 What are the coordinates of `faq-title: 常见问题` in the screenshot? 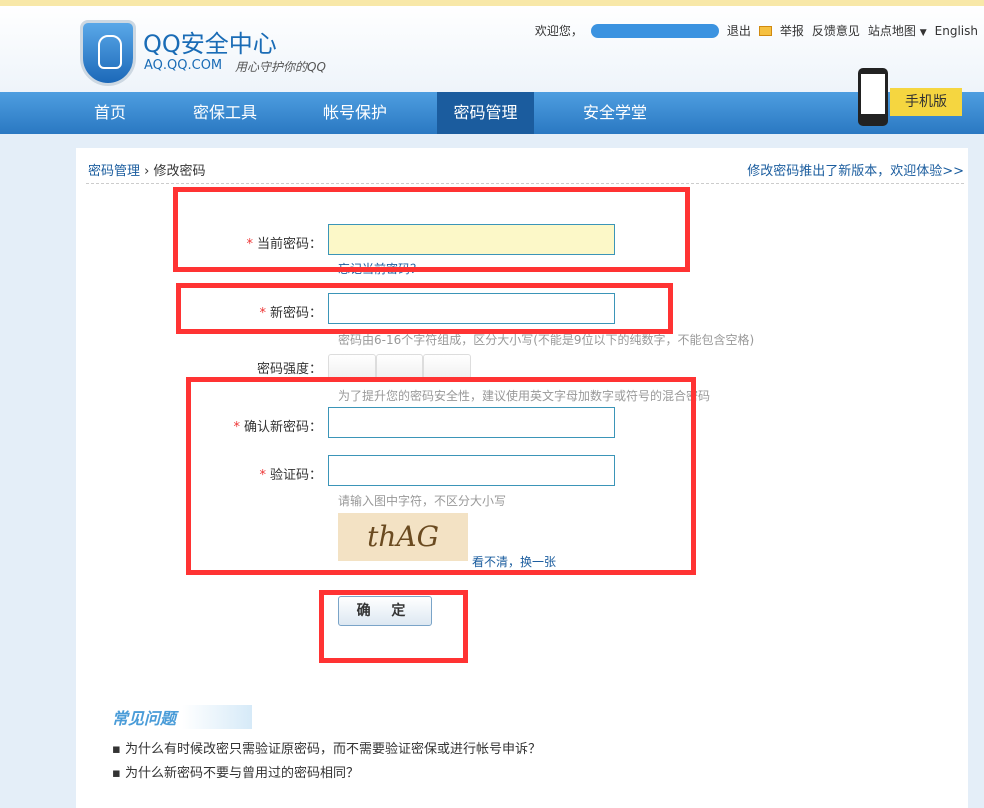 It's located at (182, 717).